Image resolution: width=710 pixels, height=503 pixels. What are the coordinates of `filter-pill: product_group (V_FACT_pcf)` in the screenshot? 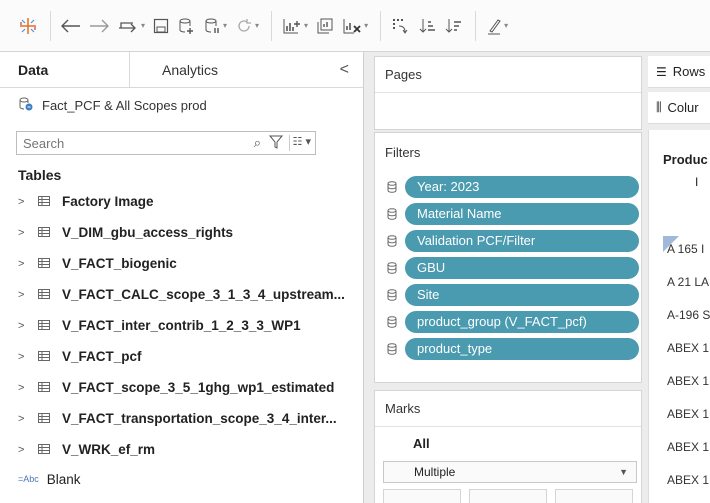 It's located at (522, 321).